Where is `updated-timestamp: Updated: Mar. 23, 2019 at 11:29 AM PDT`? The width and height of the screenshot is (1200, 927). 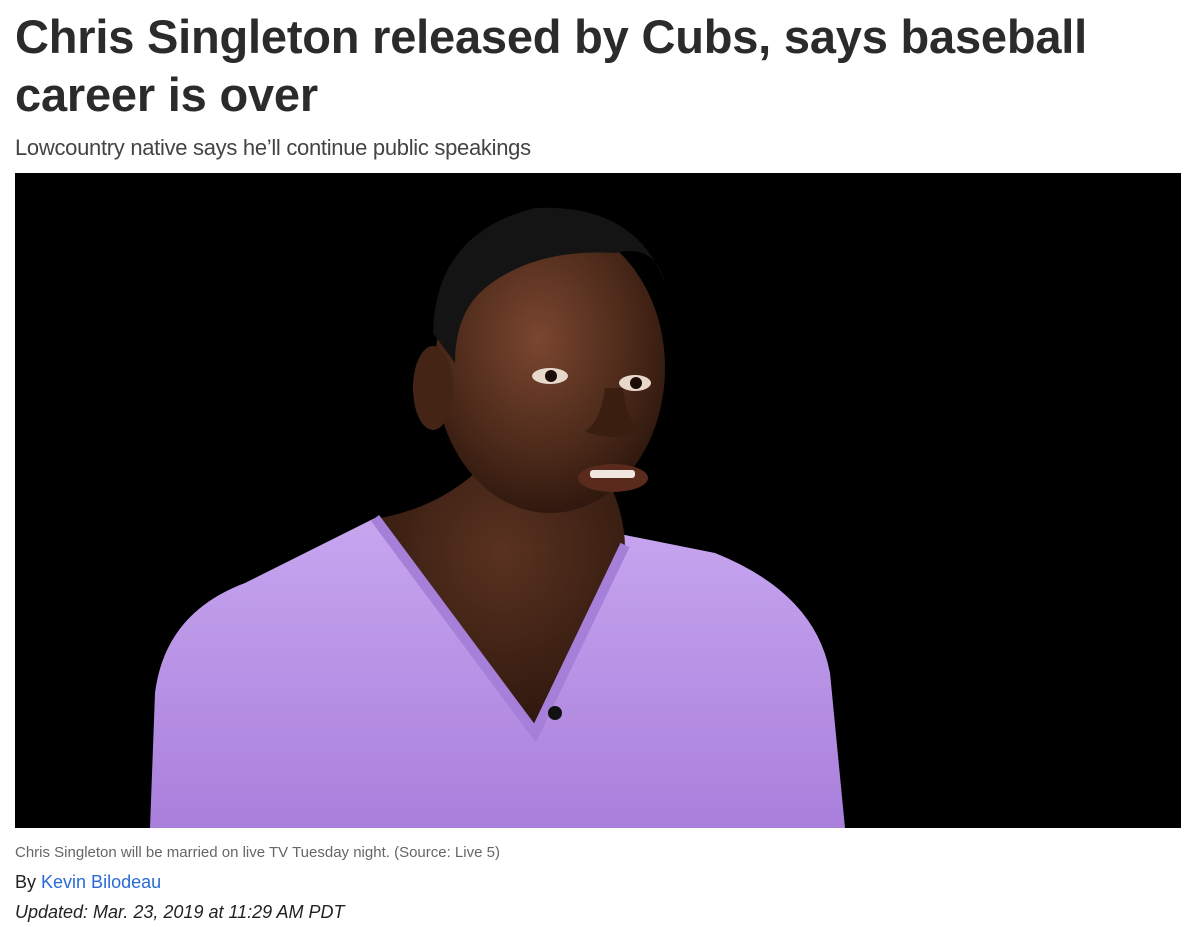 updated-timestamp: Updated: Mar. 23, 2019 at 11:29 AM PDT is located at coordinates (180, 912).